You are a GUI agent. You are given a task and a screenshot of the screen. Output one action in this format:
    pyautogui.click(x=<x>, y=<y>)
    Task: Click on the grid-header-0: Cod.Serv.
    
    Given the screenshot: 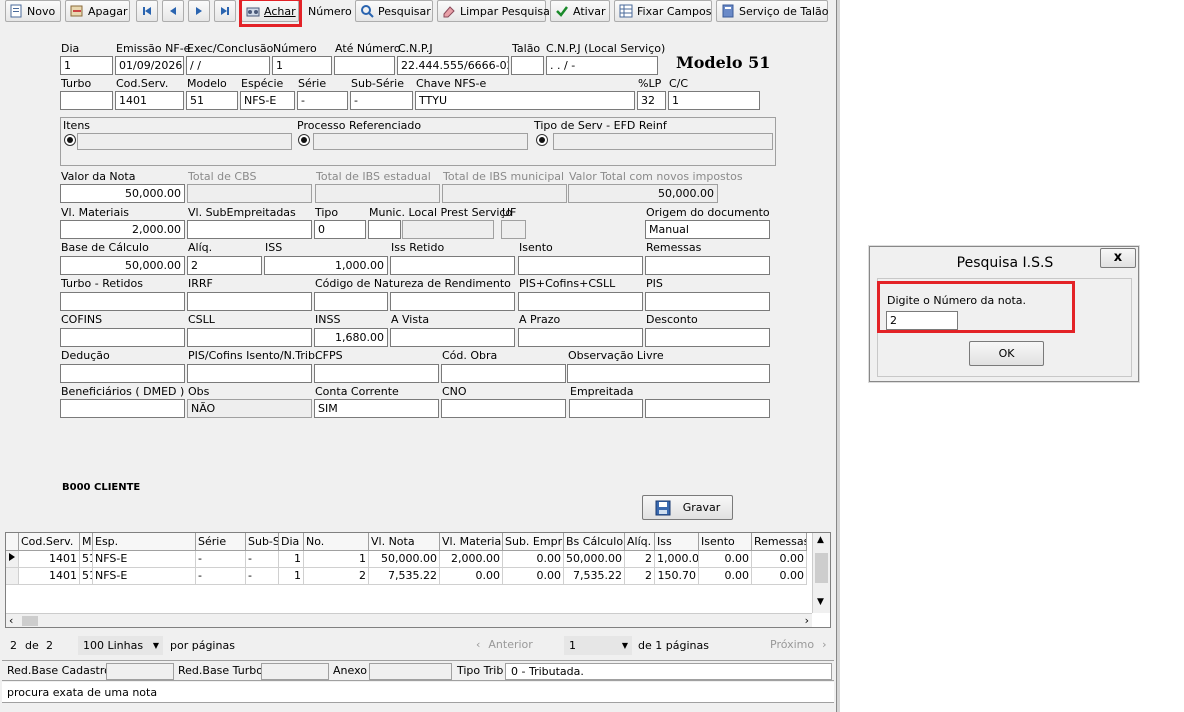 What is the action you would take?
    pyautogui.click(x=49, y=542)
    